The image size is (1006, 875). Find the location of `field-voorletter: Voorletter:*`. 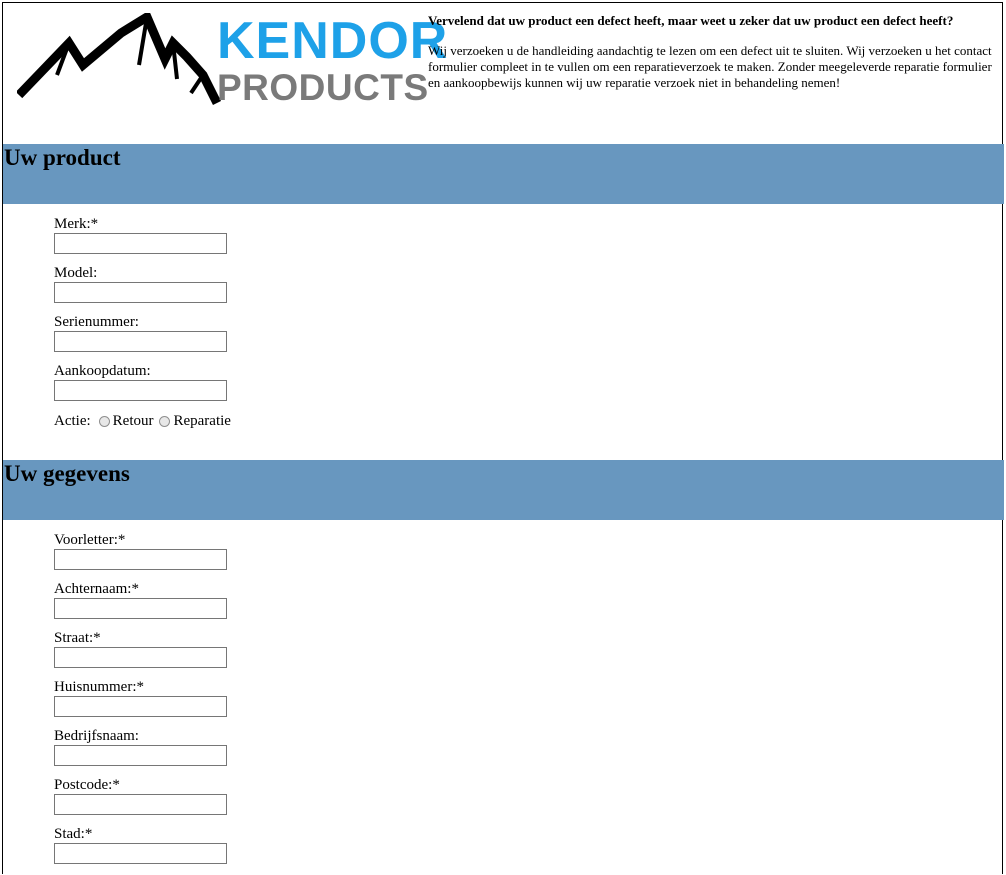

field-voorletter: Voorletter:* is located at coordinates (140, 556).